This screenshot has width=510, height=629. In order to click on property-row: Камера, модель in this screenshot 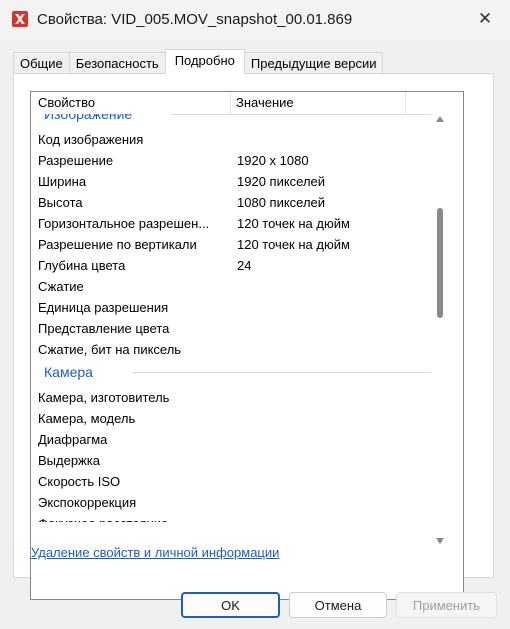, I will do `click(237, 418)`.